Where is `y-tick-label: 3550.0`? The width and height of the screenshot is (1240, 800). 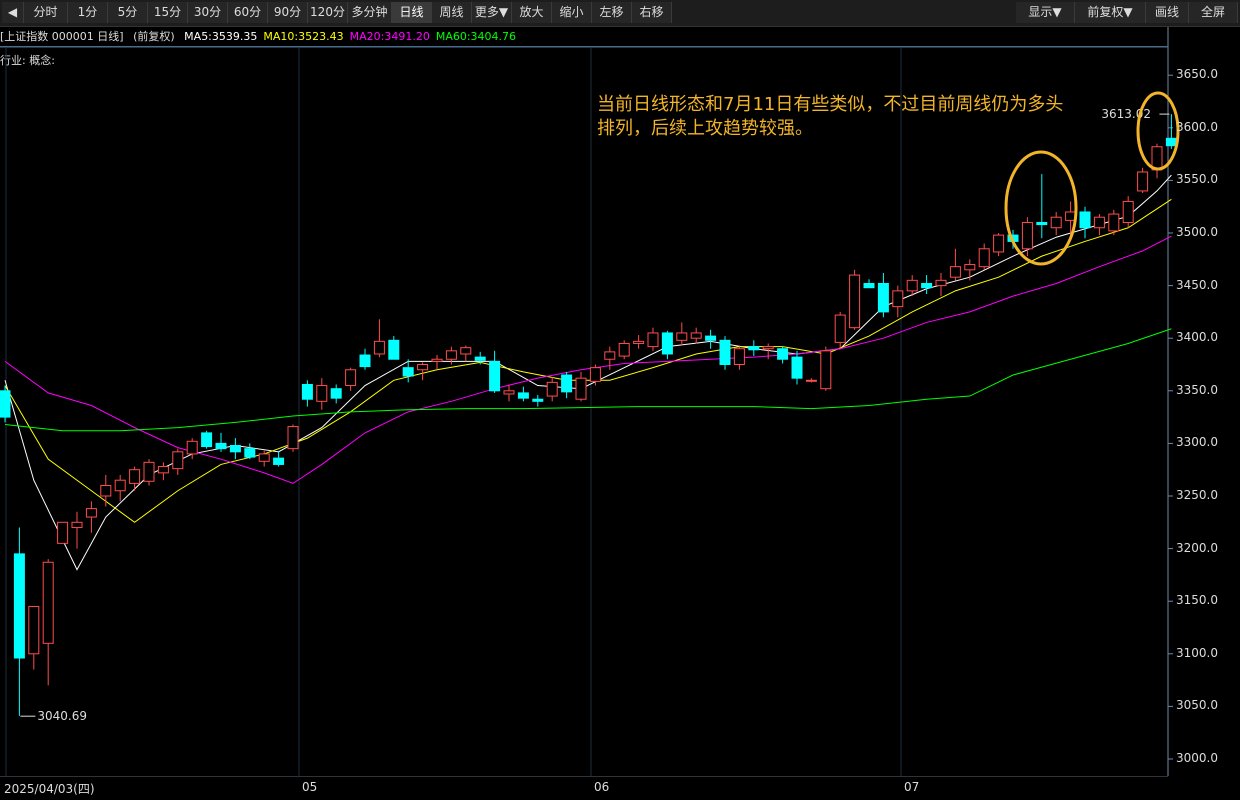 y-tick-label: 3550.0 is located at coordinates (1197, 179).